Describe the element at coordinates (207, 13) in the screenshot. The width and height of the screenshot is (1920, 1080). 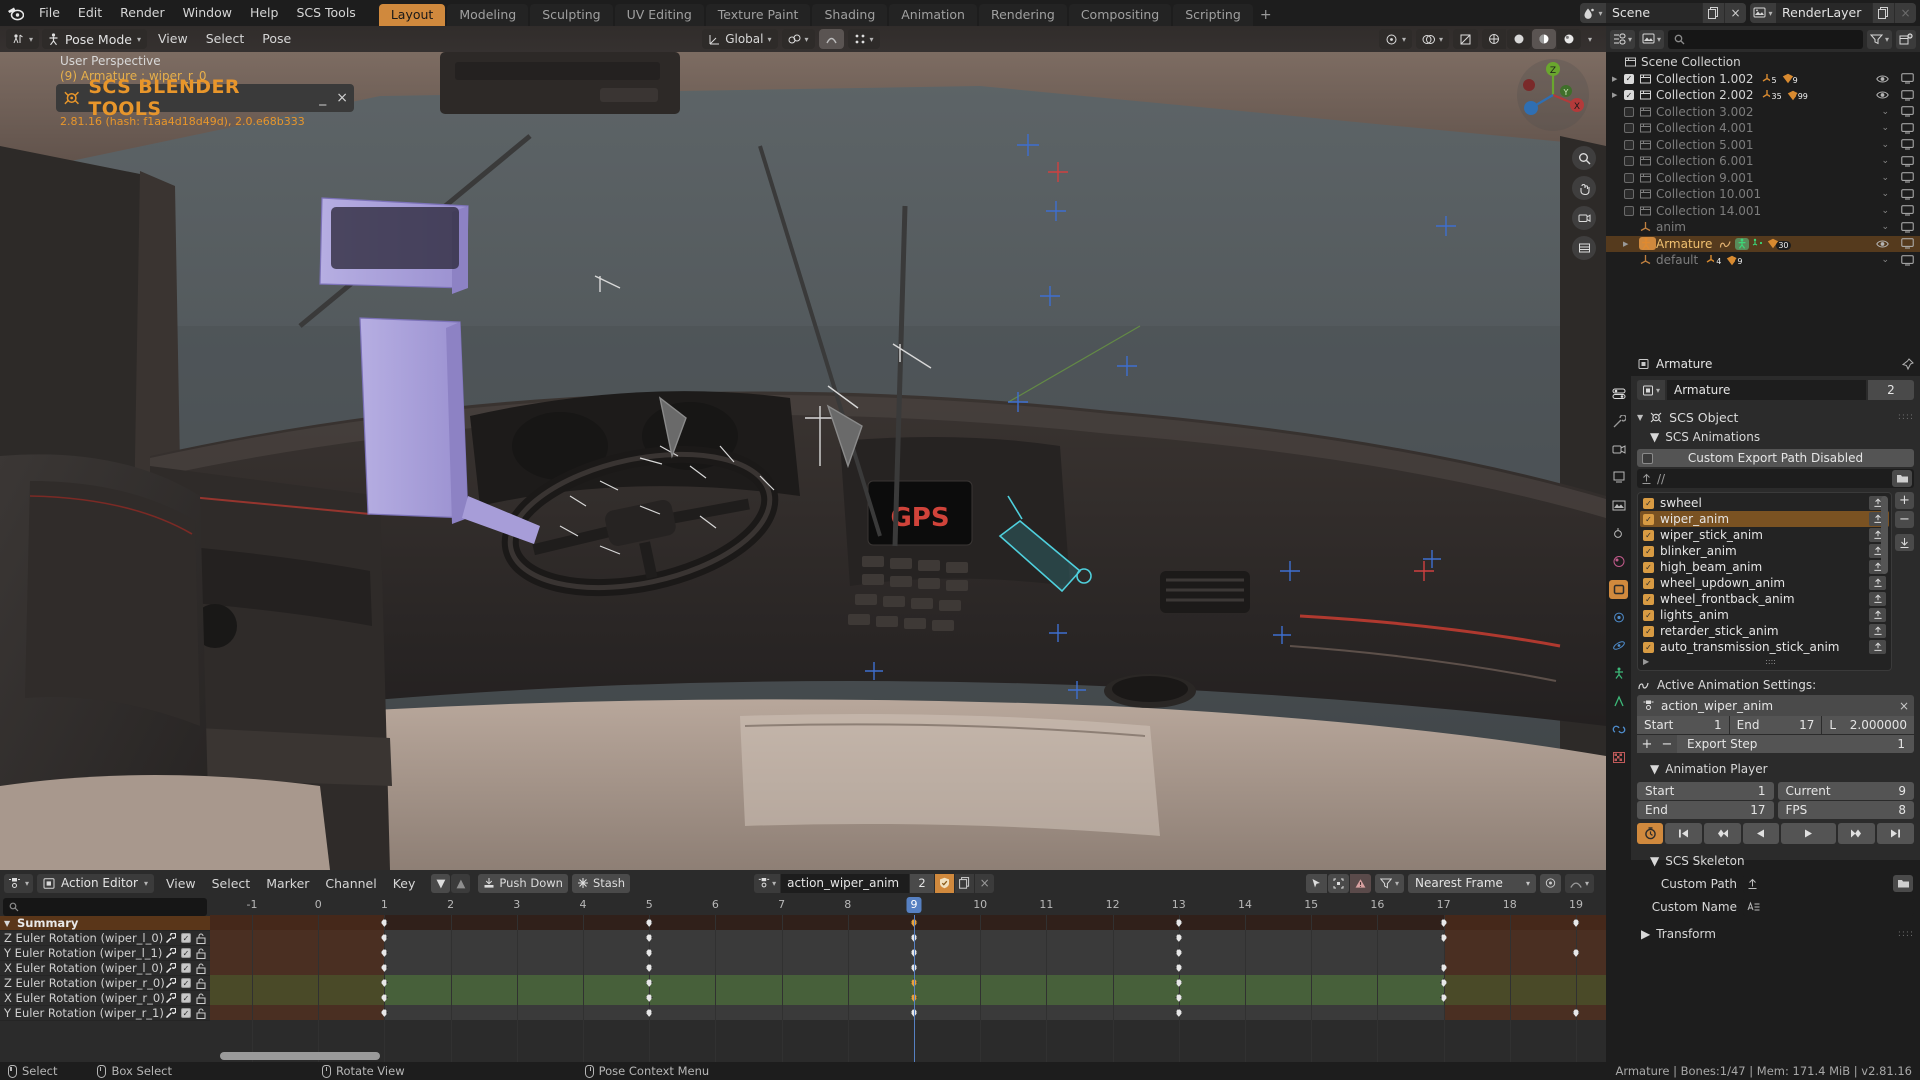
I see `top-menu-window: Window` at that location.